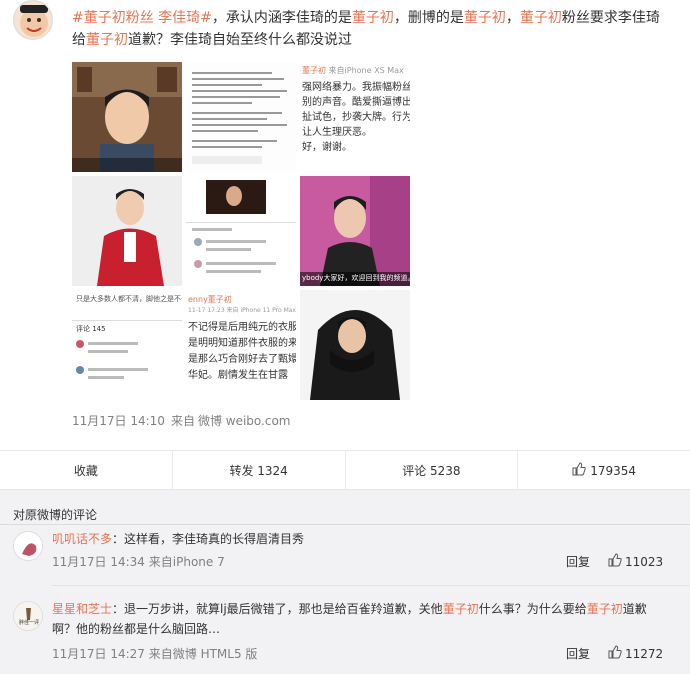 The image size is (690, 674). I want to click on comment-text-segment: 道歉, so click(634, 609).